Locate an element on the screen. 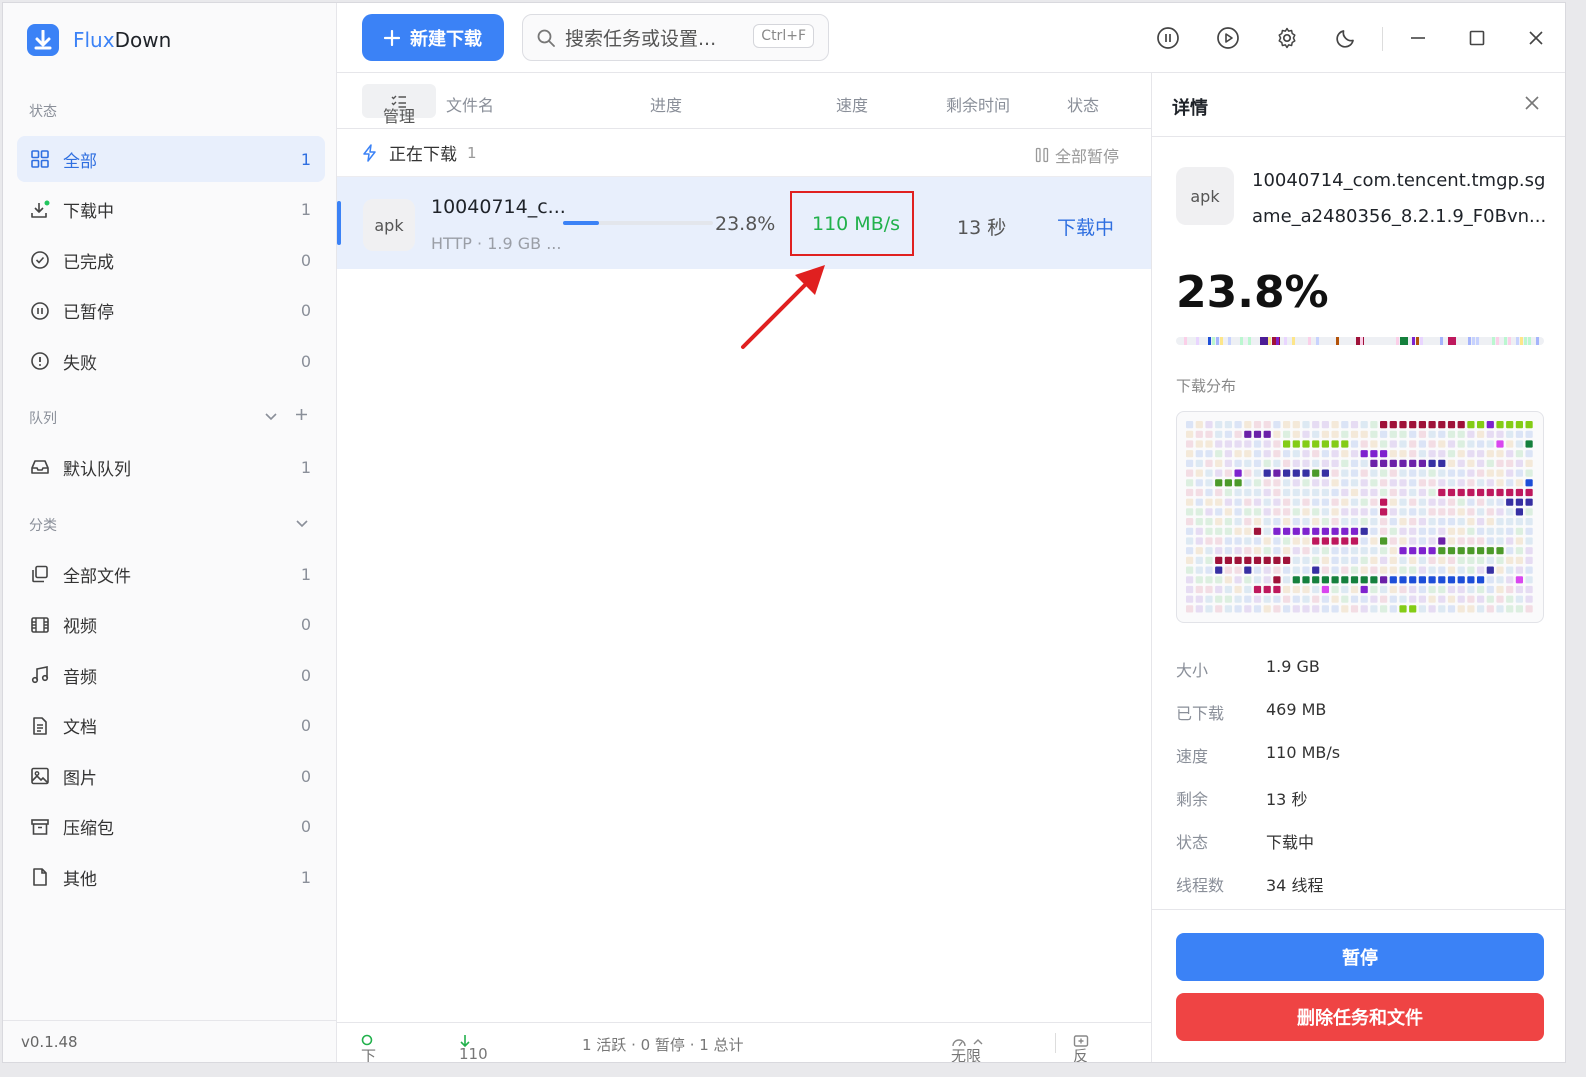  minimize-icon is located at coordinates (1418, 38).